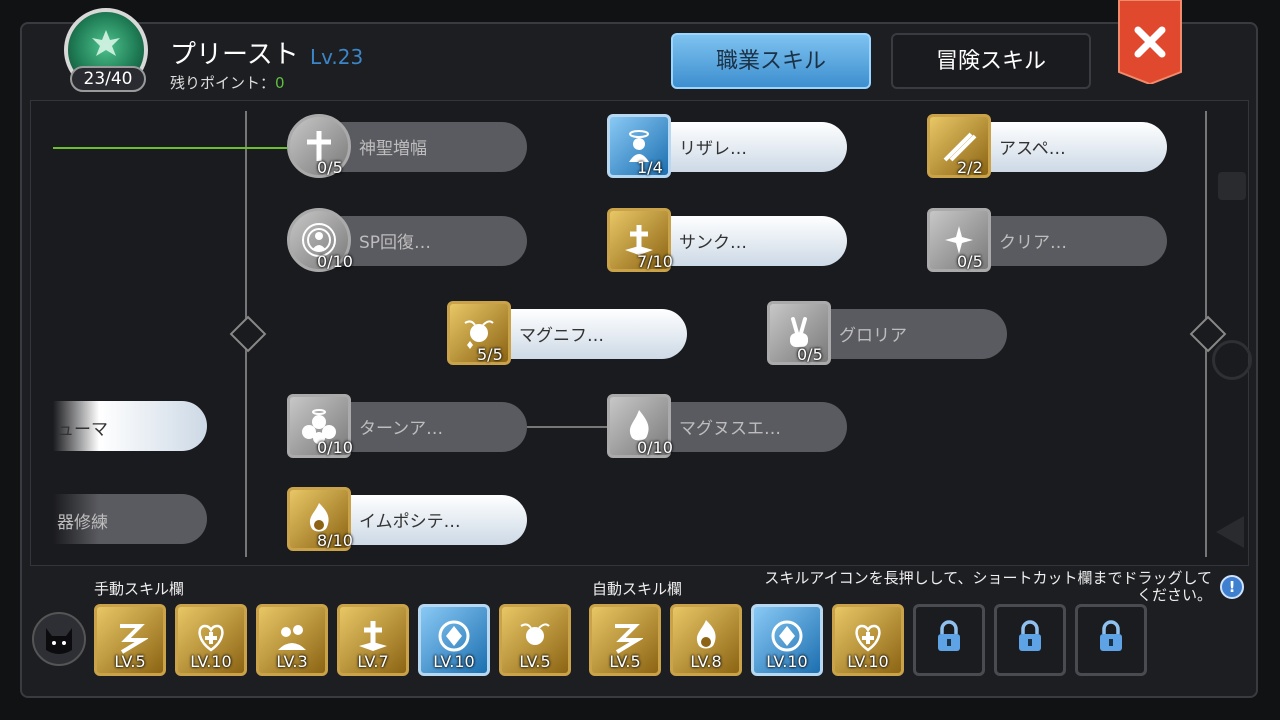 The image size is (1280, 720). I want to click on skill-name: グロリア, so click(873, 336).